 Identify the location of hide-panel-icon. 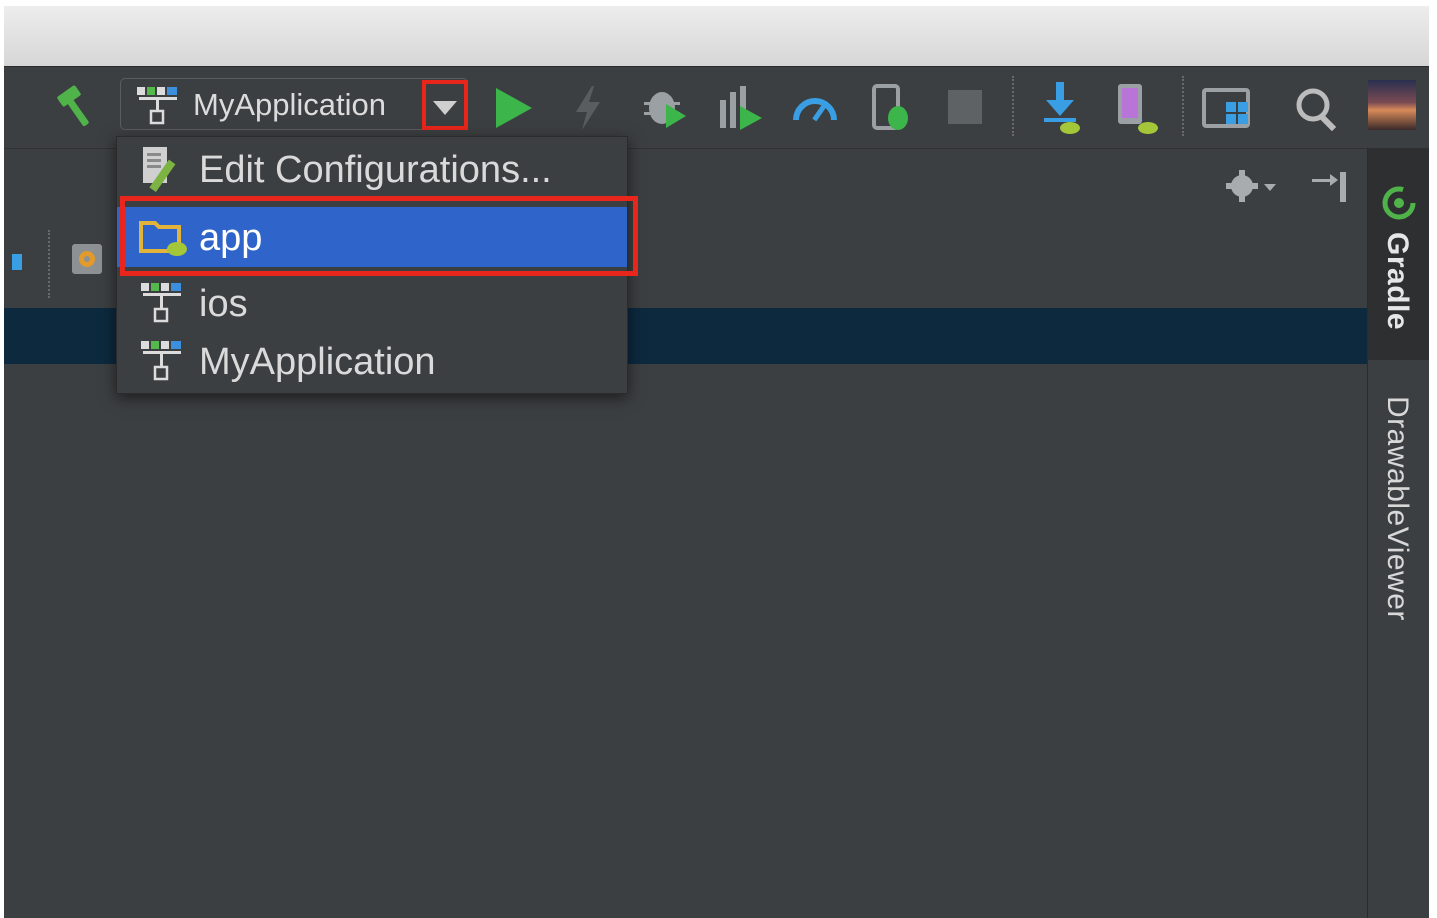
(1330, 186).